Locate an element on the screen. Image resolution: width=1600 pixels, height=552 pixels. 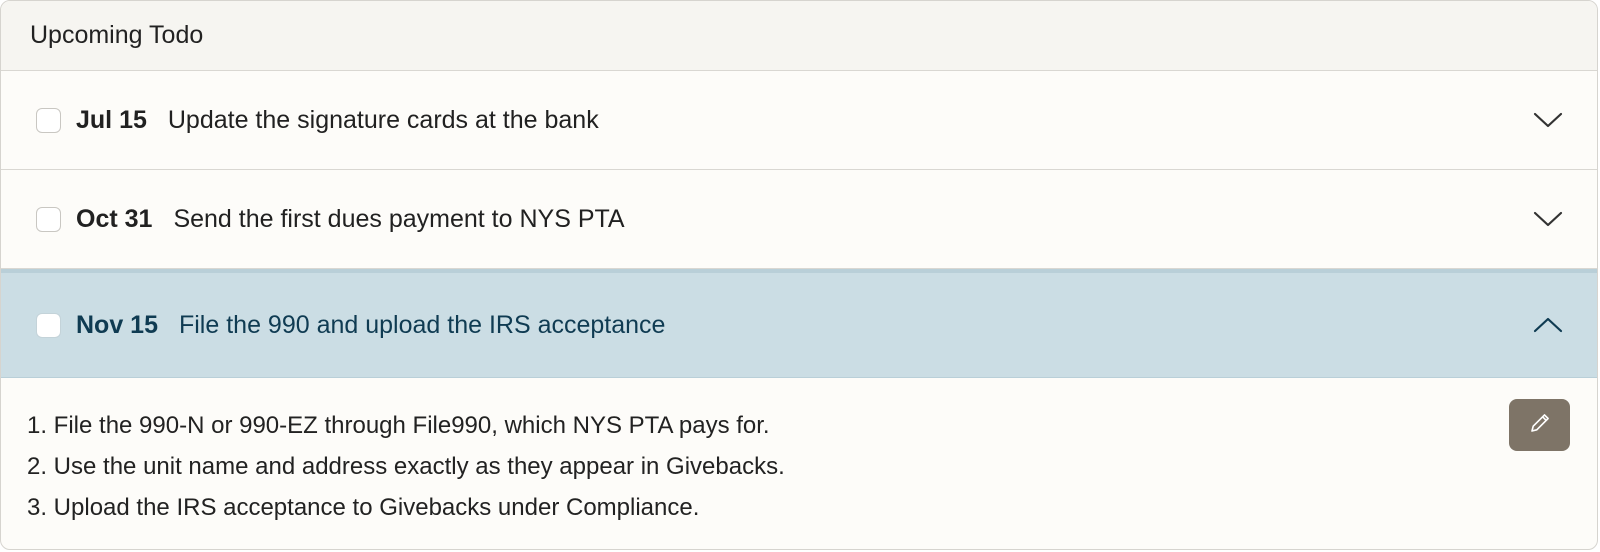
card-header: Upcoming Todo is located at coordinates (799, 36).